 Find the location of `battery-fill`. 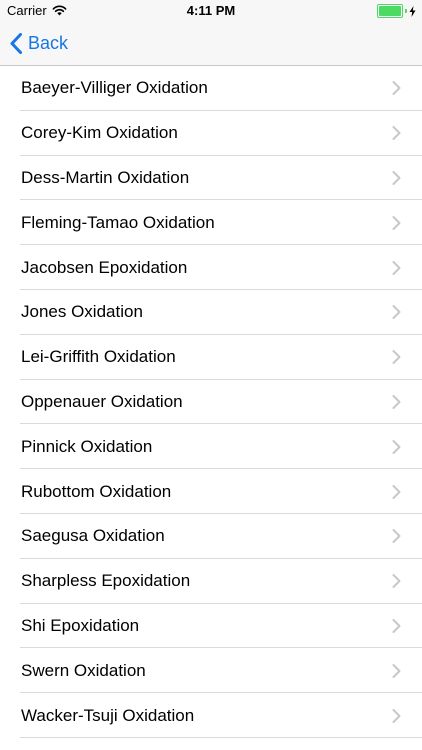

battery-fill is located at coordinates (390, 11).